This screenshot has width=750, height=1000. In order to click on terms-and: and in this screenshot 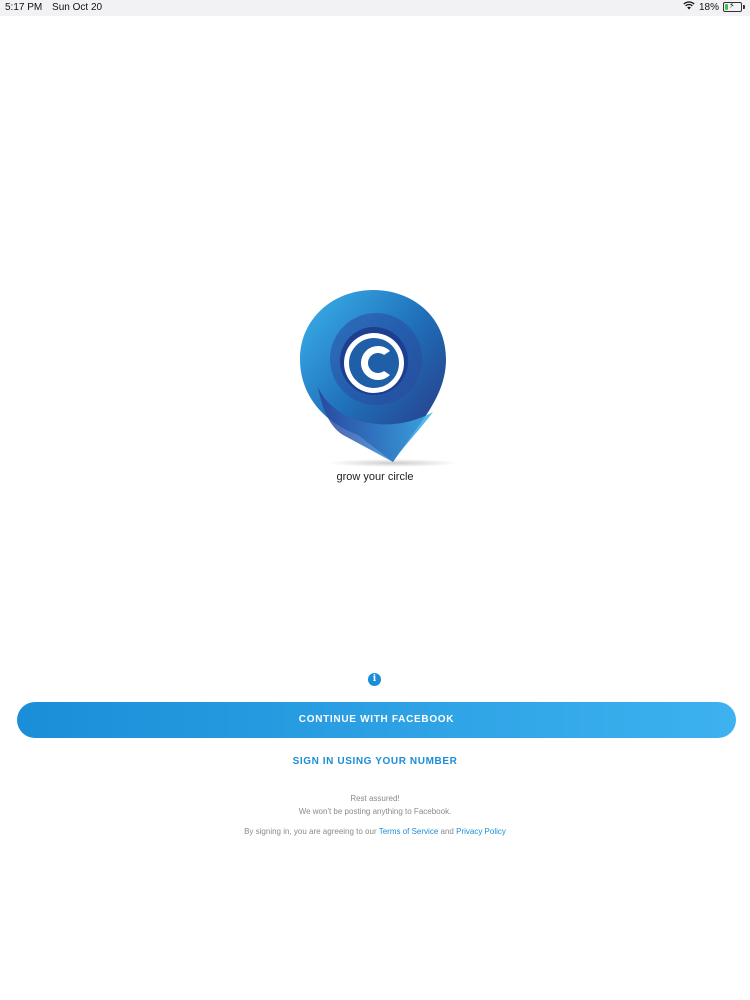, I will do `click(447, 831)`.